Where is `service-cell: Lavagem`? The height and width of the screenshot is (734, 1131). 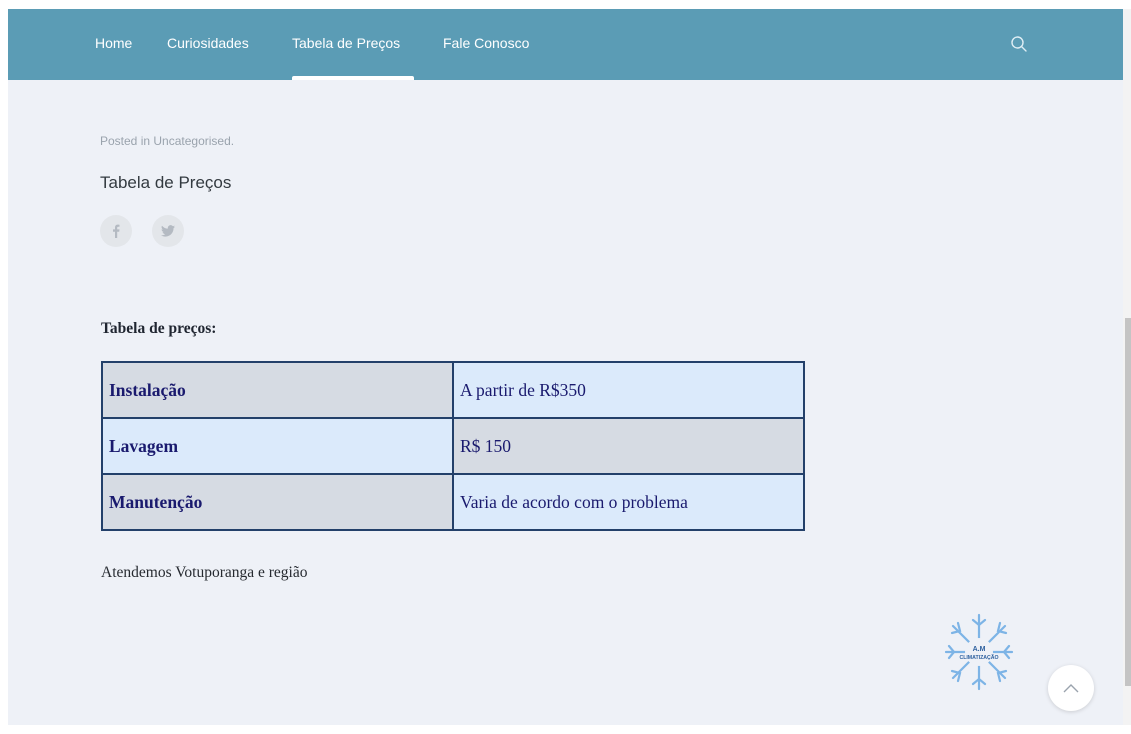
service-cell: Lavagem is located at coordinates (277, 446).